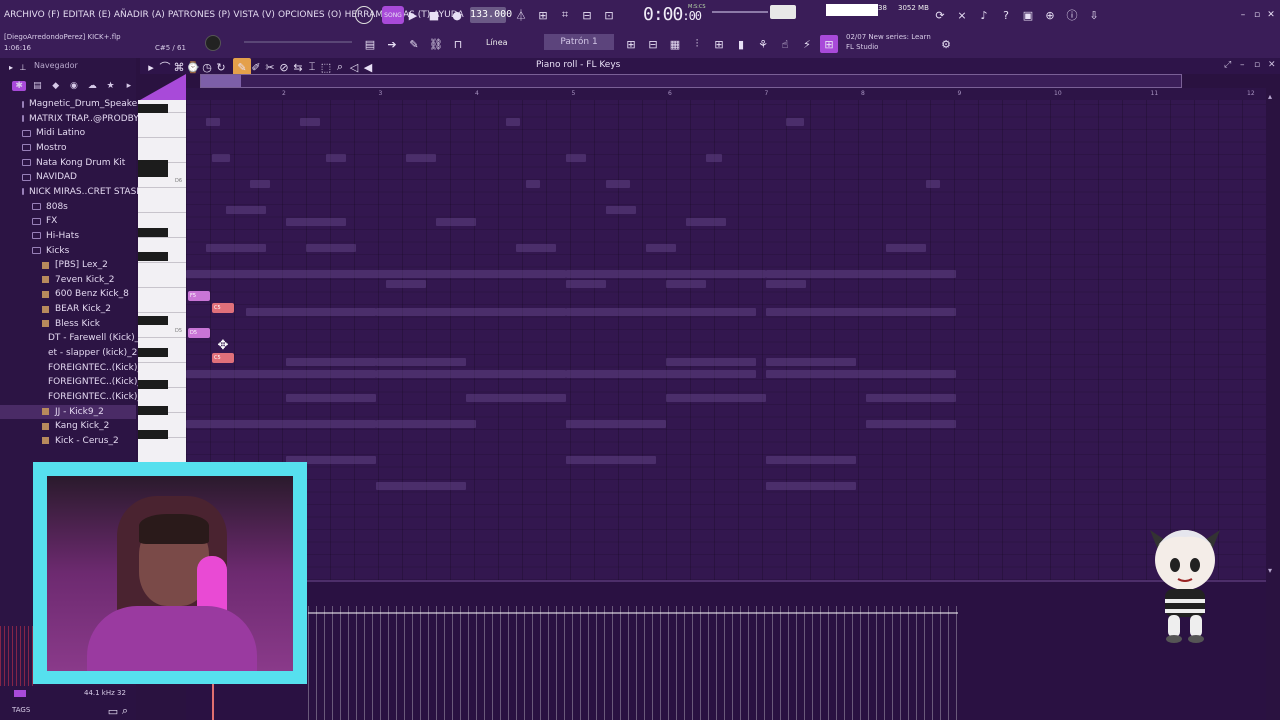 The image size is (1280, 720). Describe the element at coordinates (68, 324) in the screenshot. I see `browser-file: Bless Kick` at that location.